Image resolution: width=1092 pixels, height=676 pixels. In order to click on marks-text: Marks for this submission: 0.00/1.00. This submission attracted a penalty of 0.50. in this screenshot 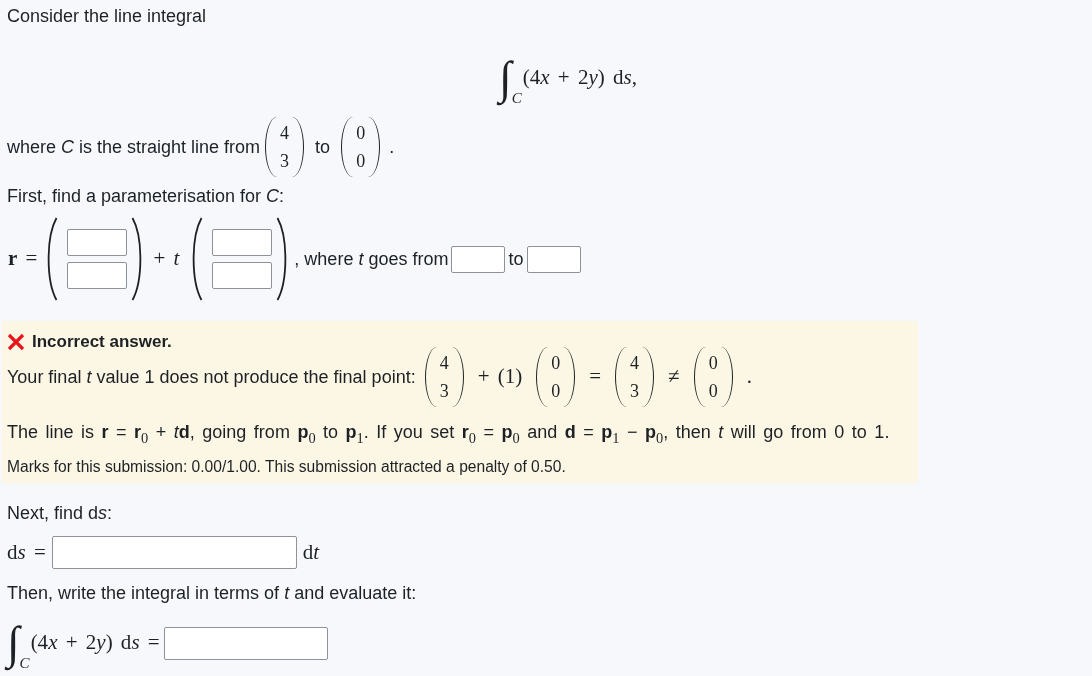, I will do `click(286, 467)`.